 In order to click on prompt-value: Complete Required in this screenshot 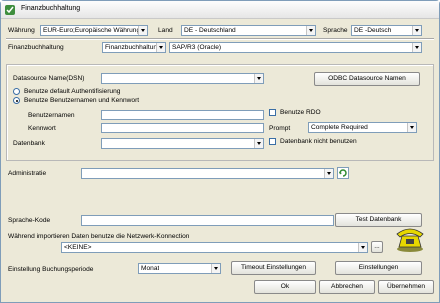, I will do `click(339, 127)`.